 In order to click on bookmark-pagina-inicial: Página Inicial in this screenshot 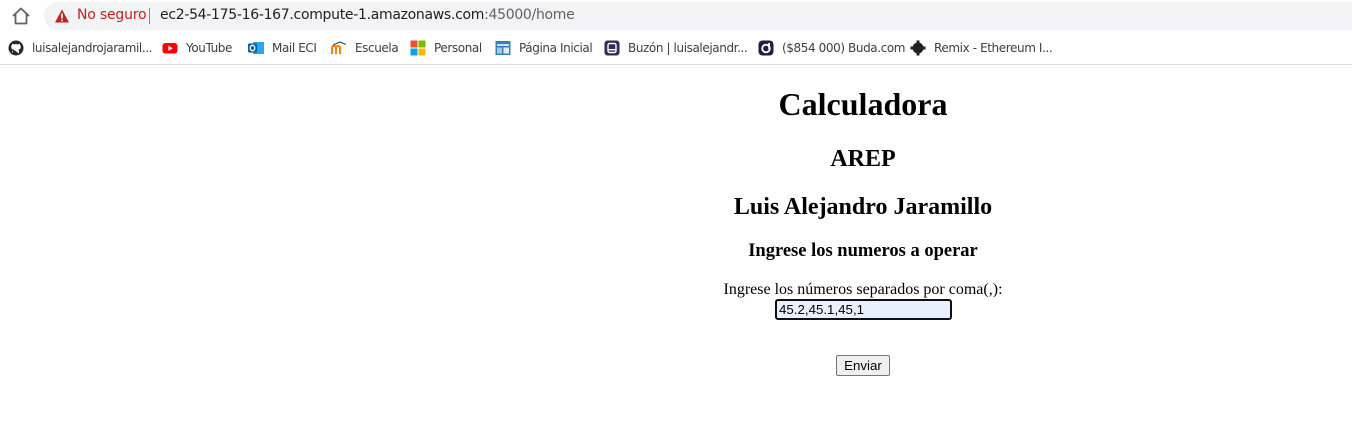, I will do `click(544, 48)`.